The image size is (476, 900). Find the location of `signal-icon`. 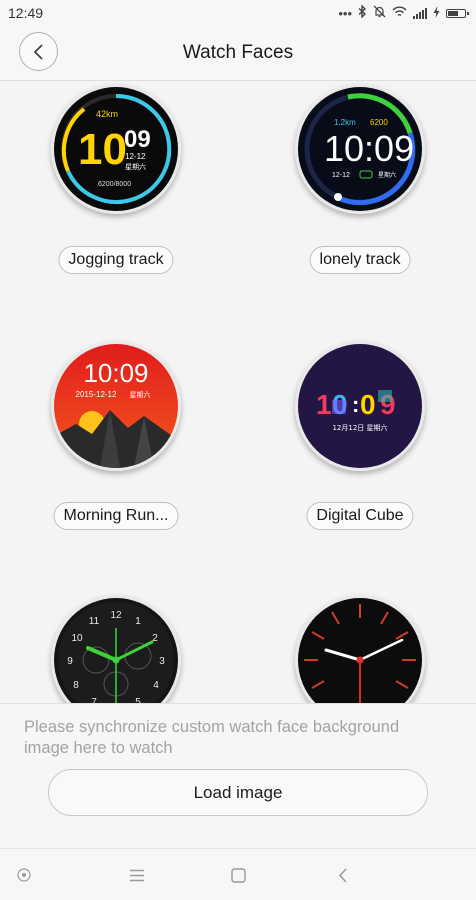

signal-icon is located at coordinates (420, 13).